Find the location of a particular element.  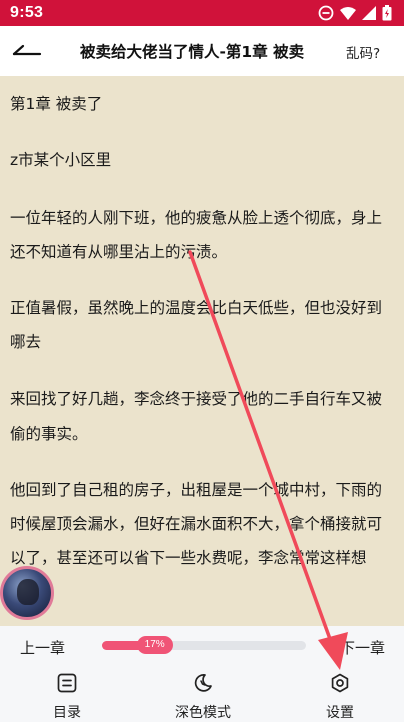

status-bar: 9:53 is located at coordinates (202, 13).